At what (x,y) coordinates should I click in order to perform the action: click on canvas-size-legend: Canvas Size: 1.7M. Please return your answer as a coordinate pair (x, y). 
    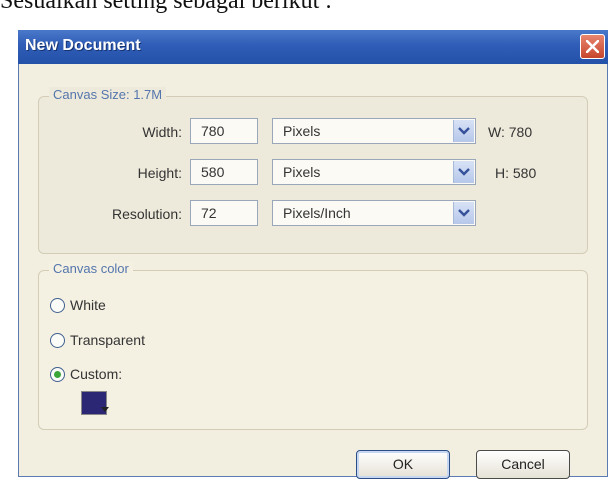
    Looking at the image, I should click on (108, 94).